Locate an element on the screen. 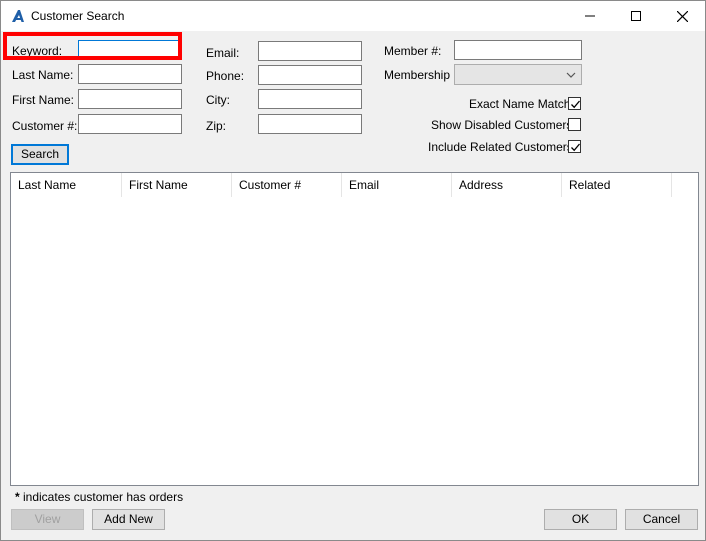 Image resolution: width=706 pixels, height=541 pixels. customer-number-label: Customer #: is located at coordinates (45, 126).